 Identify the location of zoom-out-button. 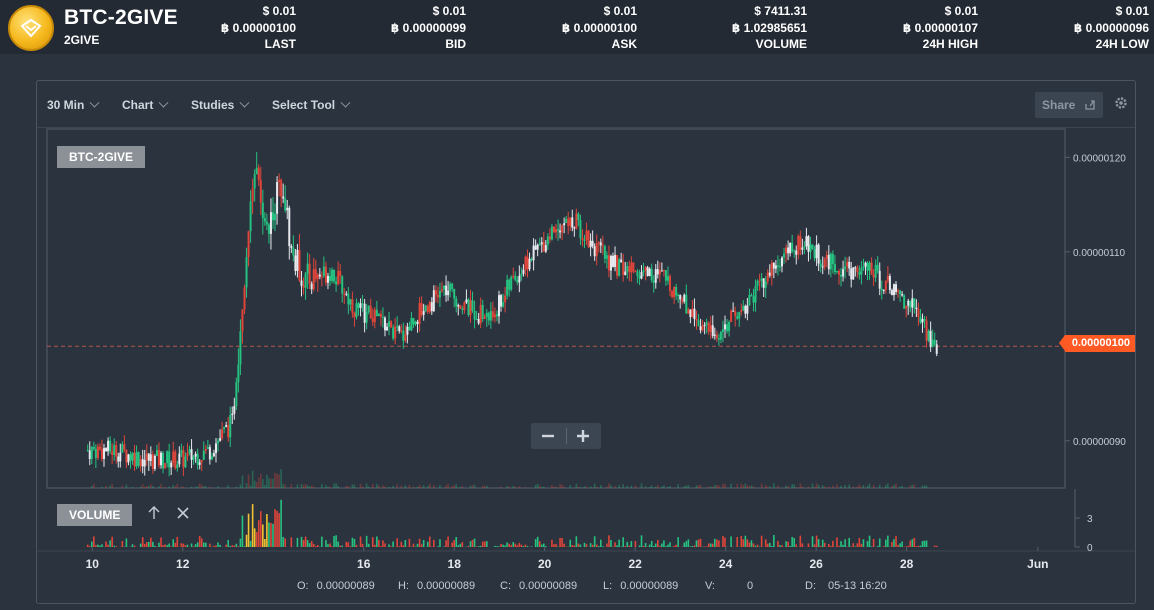
(548, 436).